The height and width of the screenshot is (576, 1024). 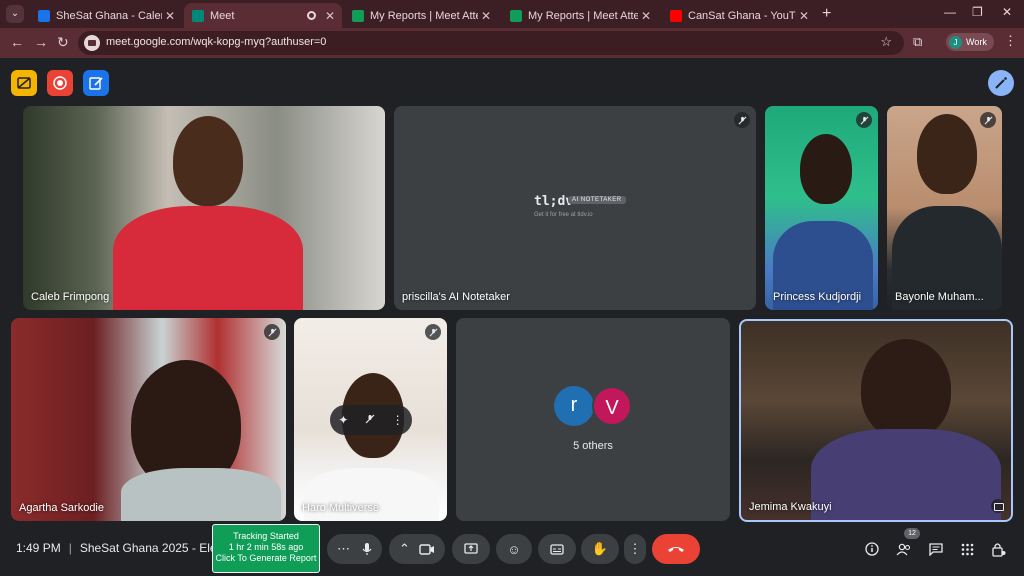 I want to click on meeting-details-button, so click(x=872, y=549).